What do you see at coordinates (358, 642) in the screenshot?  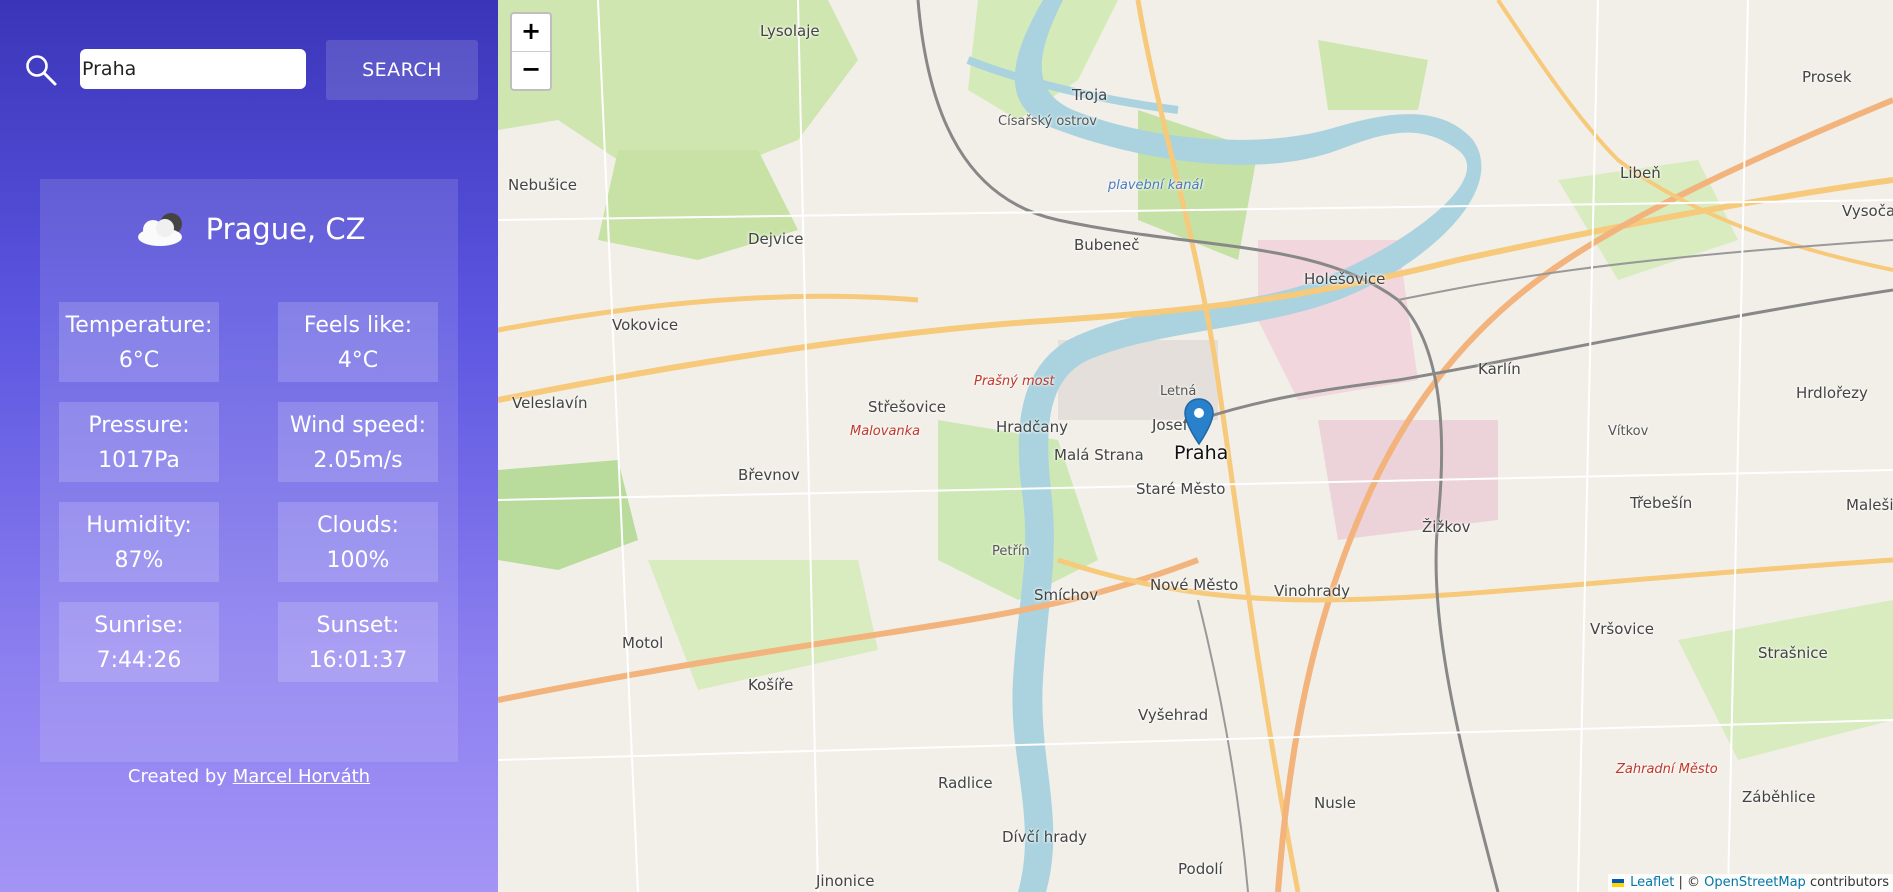 I see `sunset-stat: Sunset: 16:01:37` at bounding box center [358, 642].